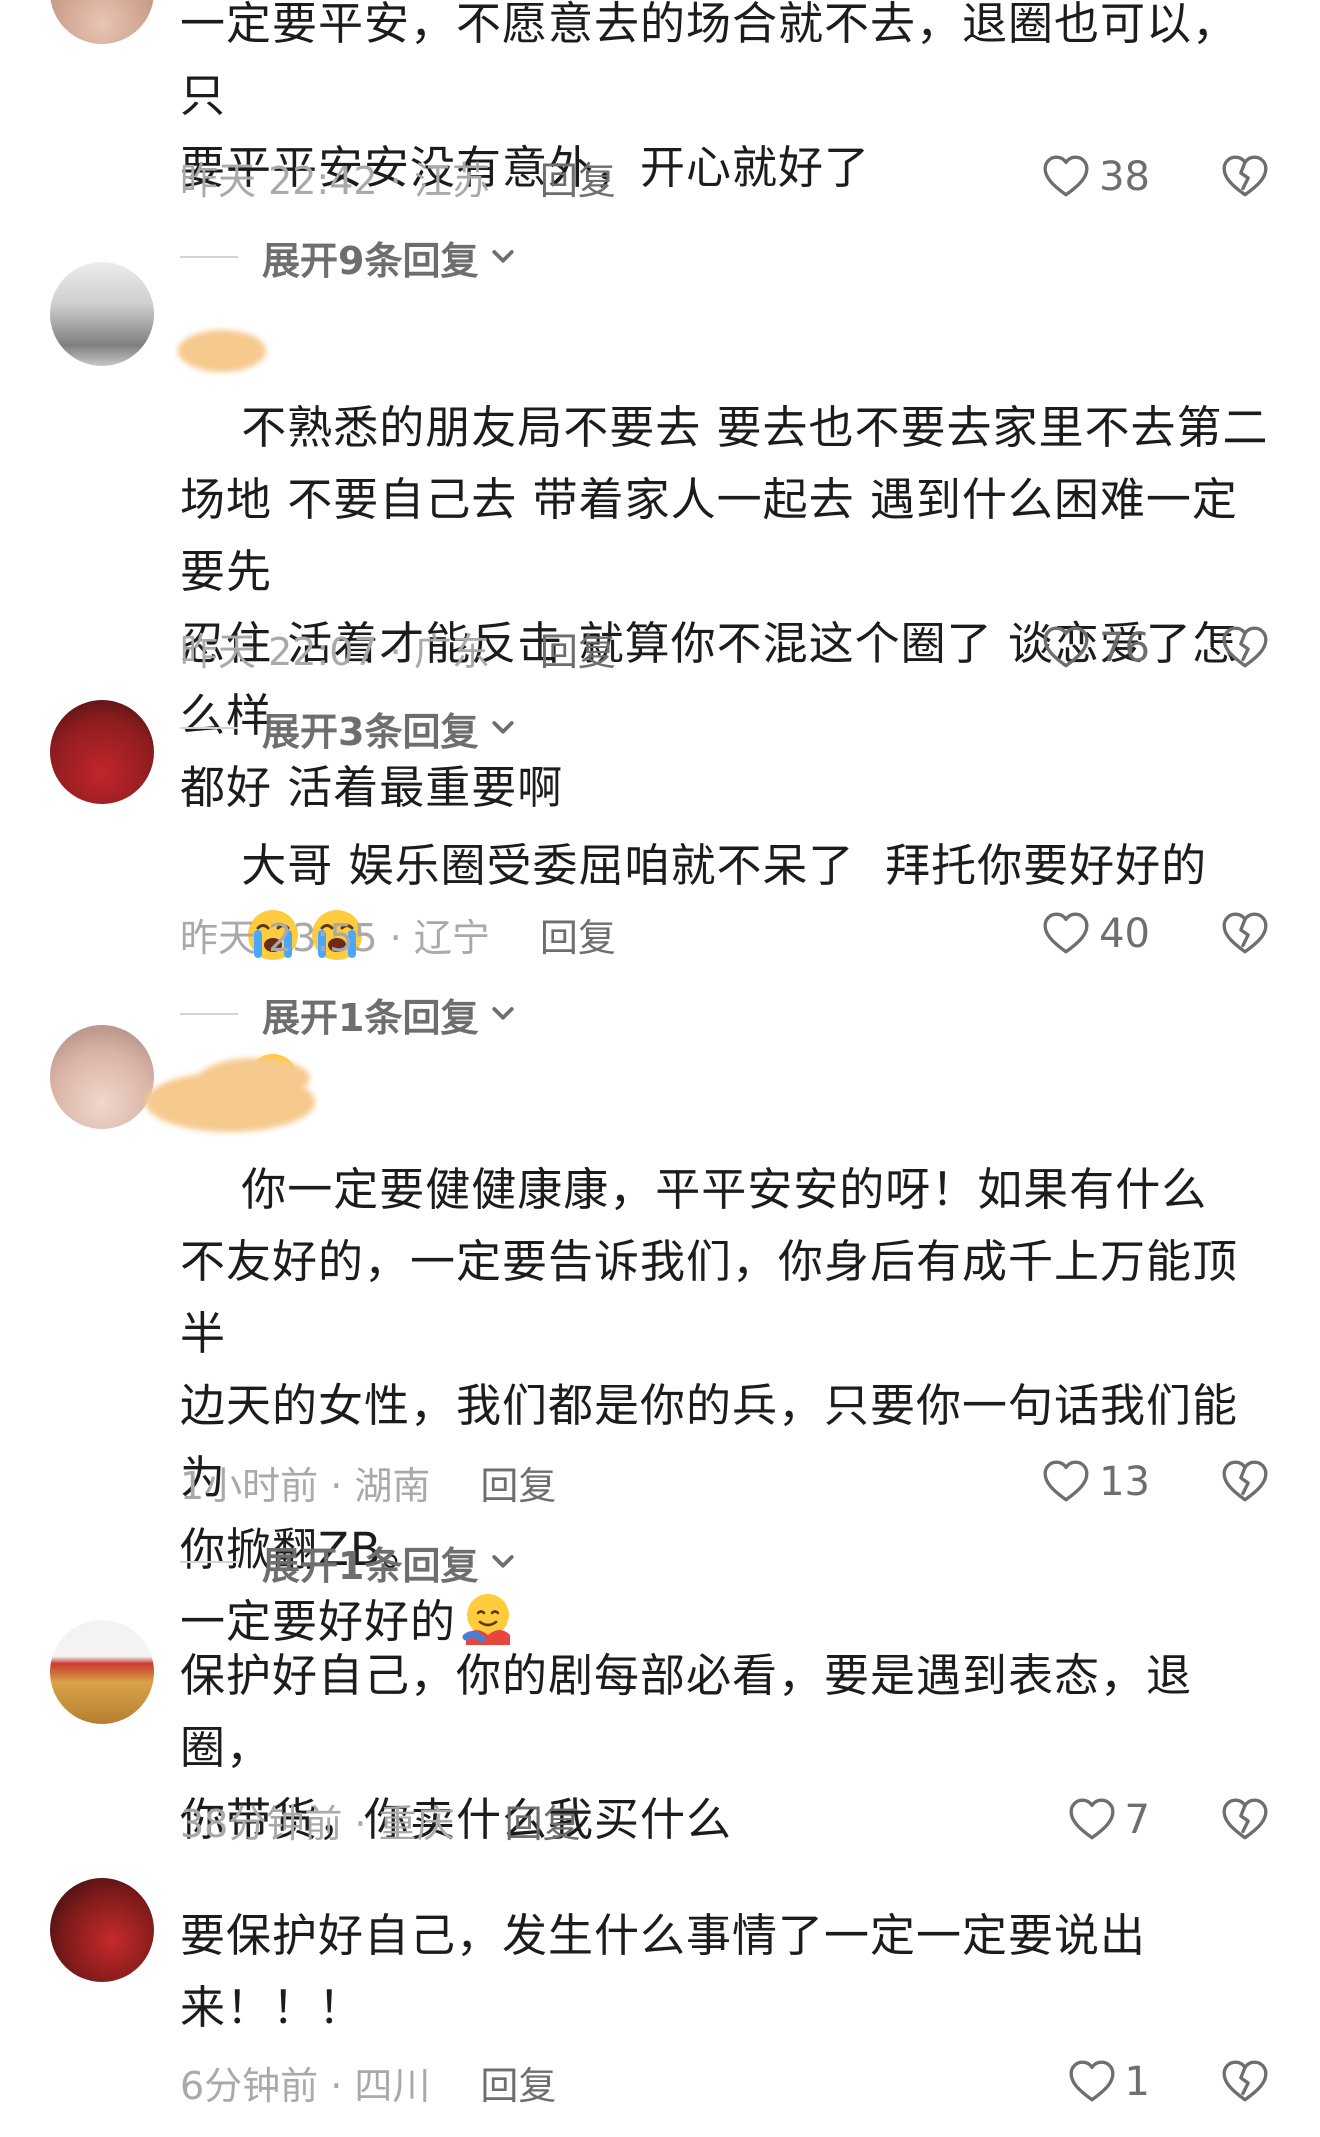 This screenshot has height=2137, width=1320. Describe the element at coordinates (305, 1485) in the screenshot. I see `comment-time-location: 1小时前 · 湖南` at that location.